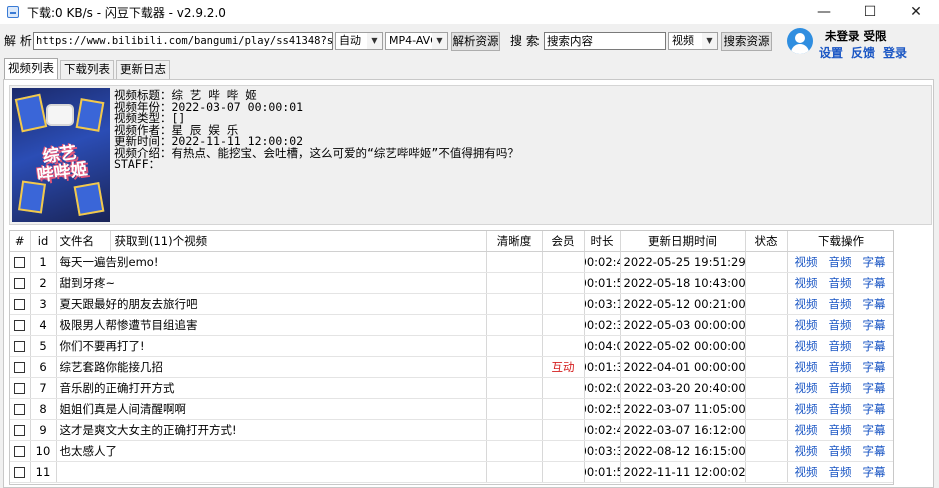  What do you see at coordinates (602, 346) in the screenshot?
I see `row-duration-cell: 00:04:08` at bounding box center [602, 346].